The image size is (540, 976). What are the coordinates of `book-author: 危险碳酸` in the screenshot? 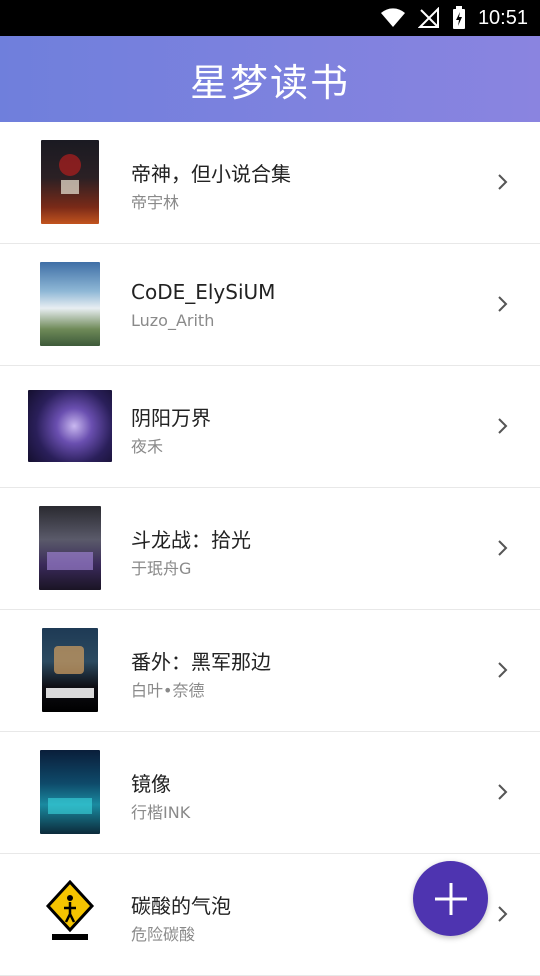 It's located at (163, 934).